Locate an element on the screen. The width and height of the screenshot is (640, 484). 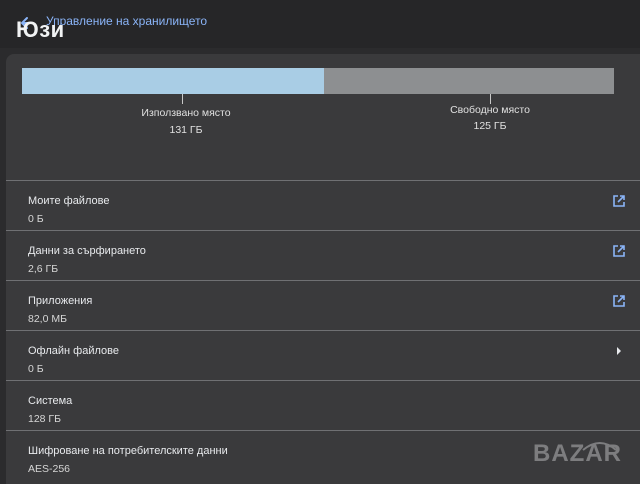
used-marker is located at coordinates (182, 99).